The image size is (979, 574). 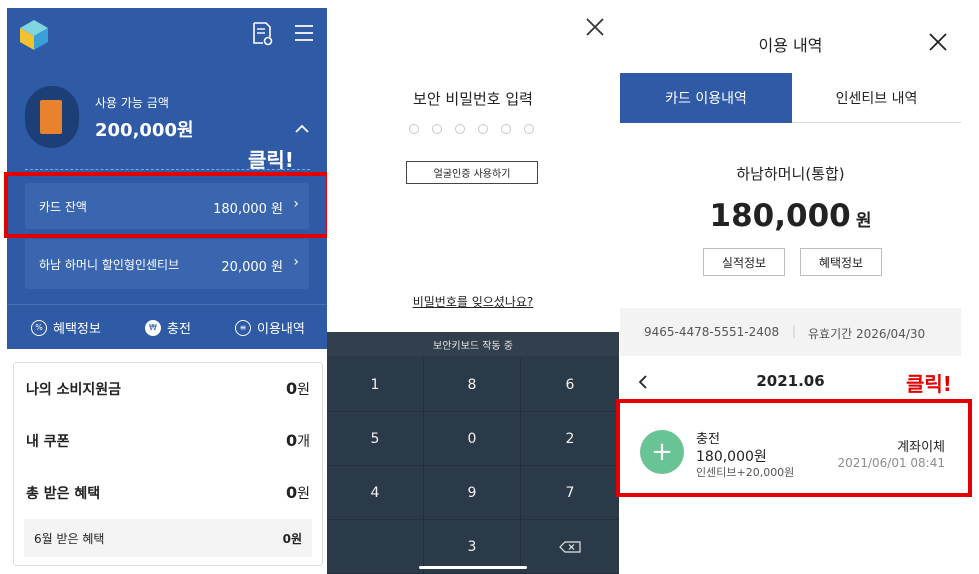 I want to click on backspace-icon, so click(x=570, y=546).